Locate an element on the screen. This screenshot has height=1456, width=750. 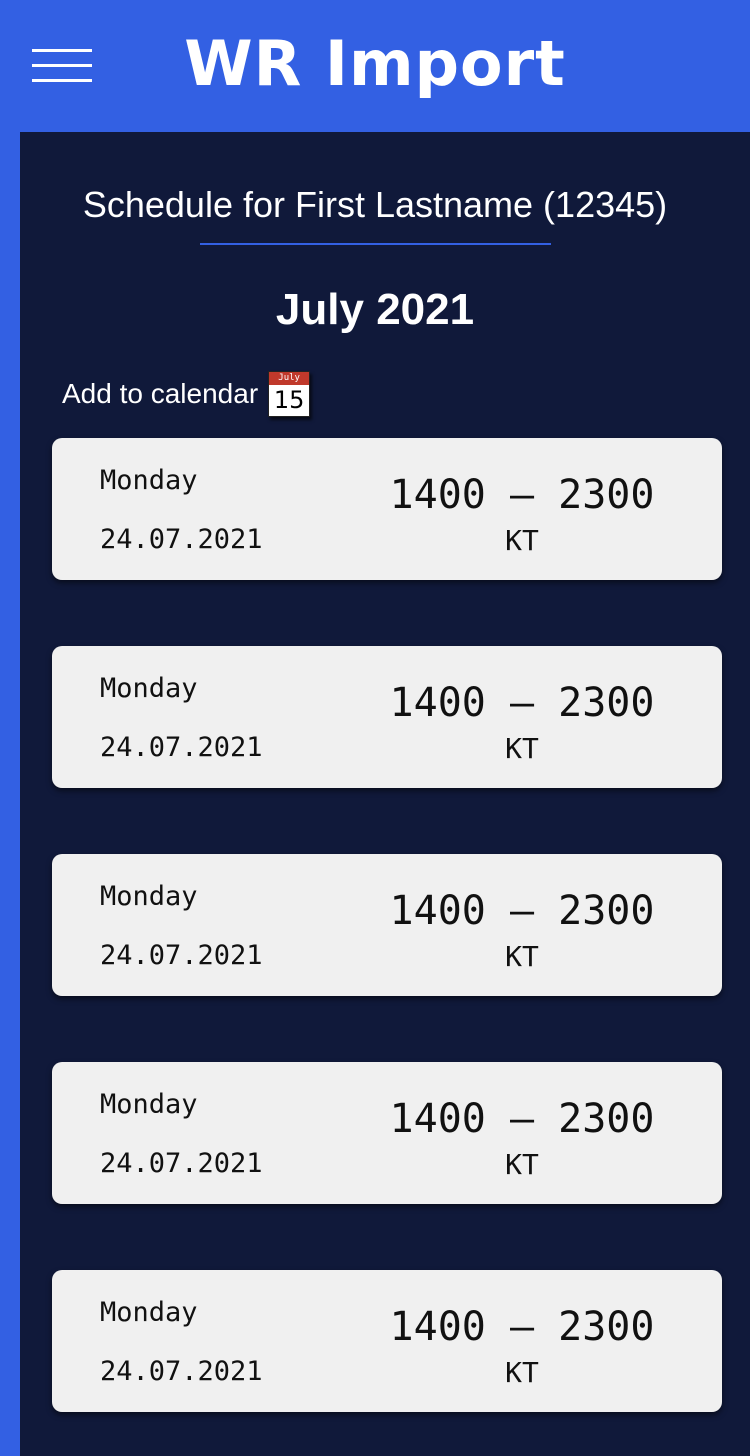
month-heading: July 2021 is located at coordinates (375, 309).